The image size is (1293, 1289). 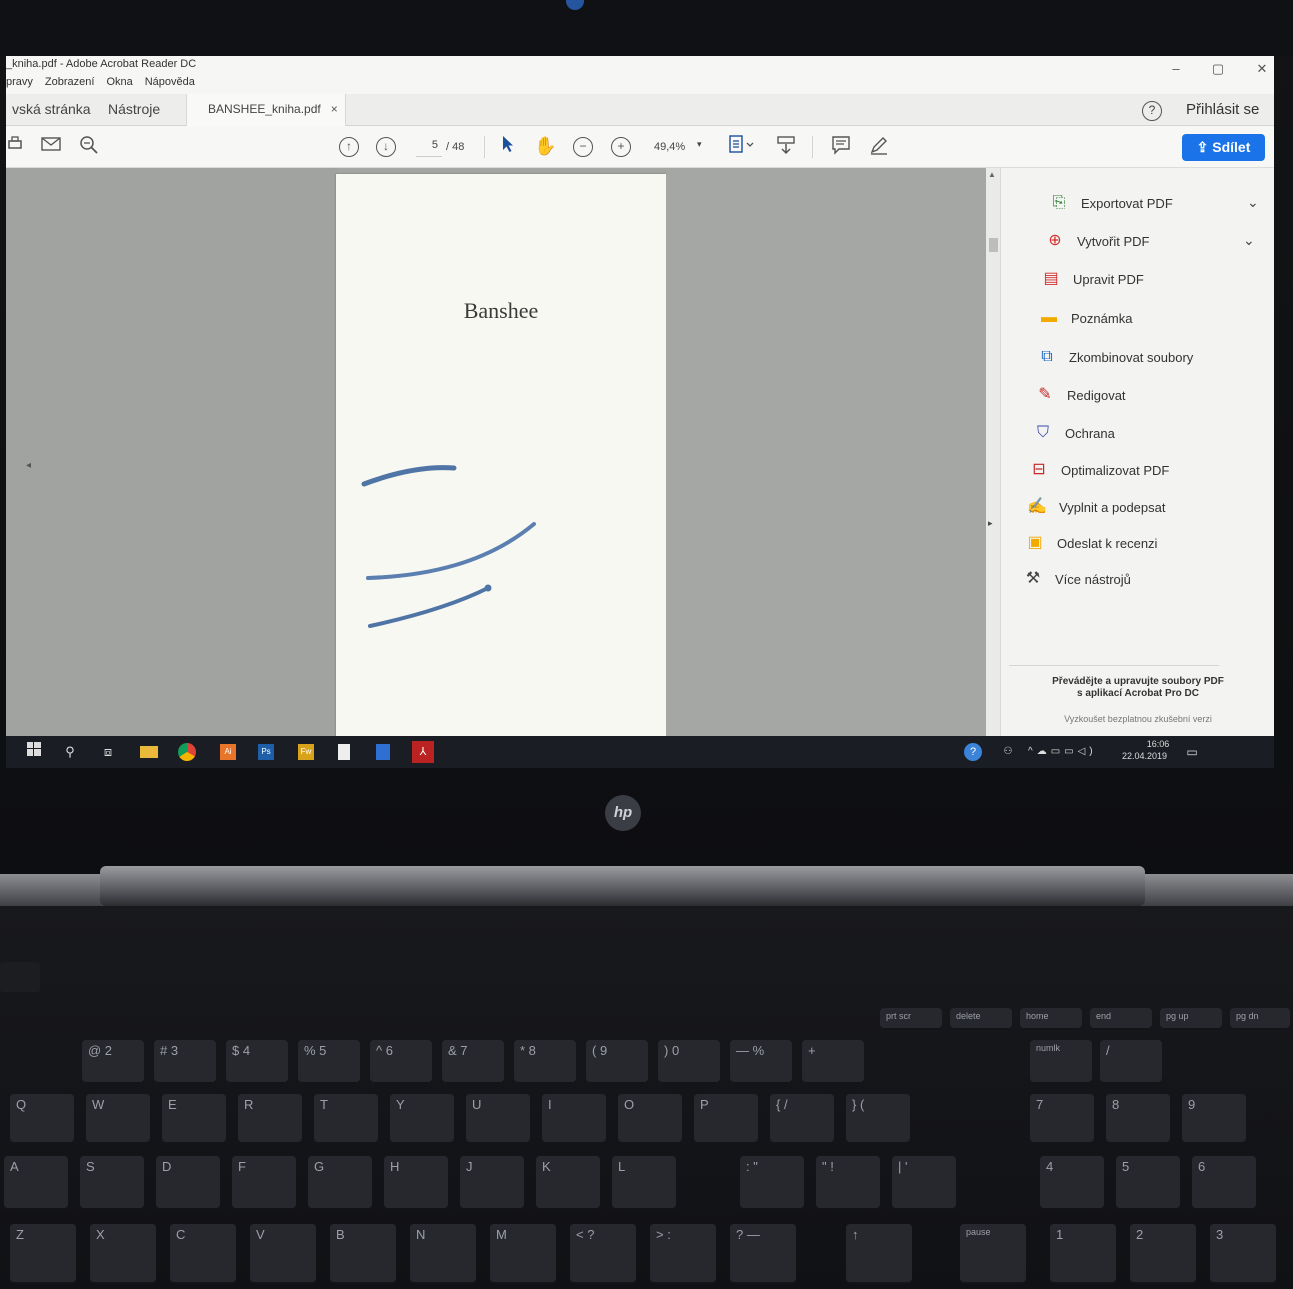 What do you see at coordinates (1097, 241) in the screenshot?
I see `tool-create-pdf: ⊕ Vytvořit PDF` at bounding box center [1097, 241].